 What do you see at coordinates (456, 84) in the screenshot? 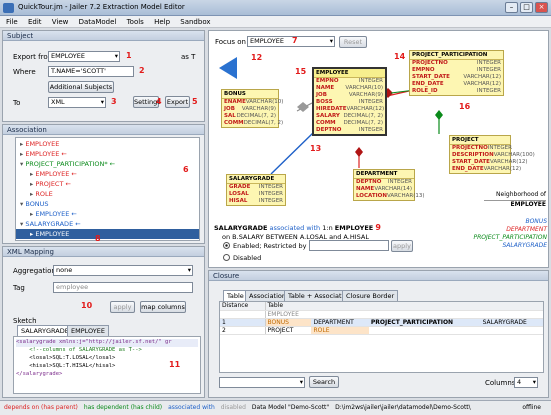
I see `node-column: END_DATE VARCHAR(12)` at bounding box center [456, 84].